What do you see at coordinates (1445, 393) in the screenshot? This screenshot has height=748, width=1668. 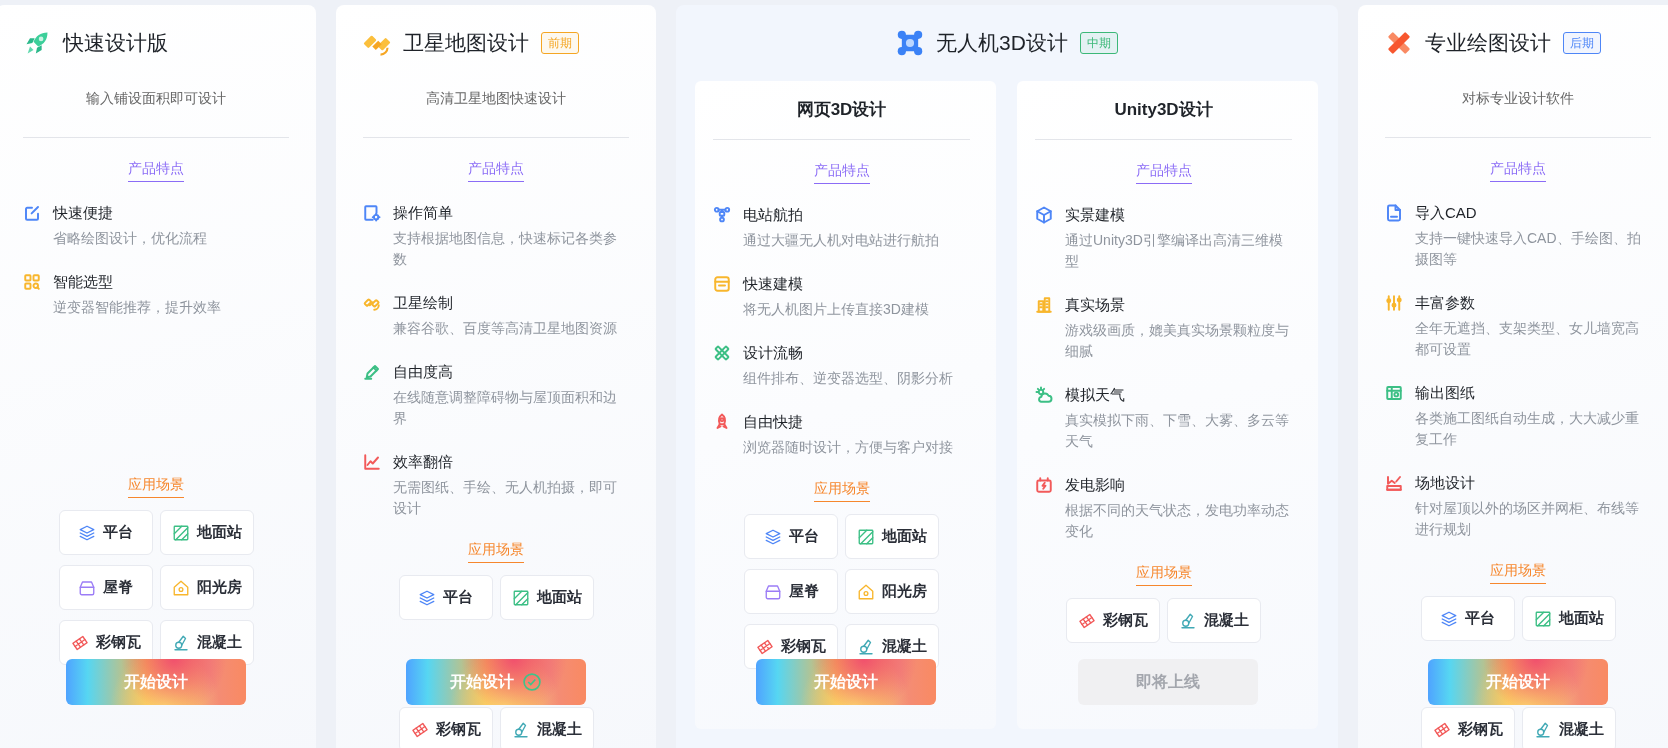 I see `feature-title: 输出图纸` at bounding box center [1445, 393].